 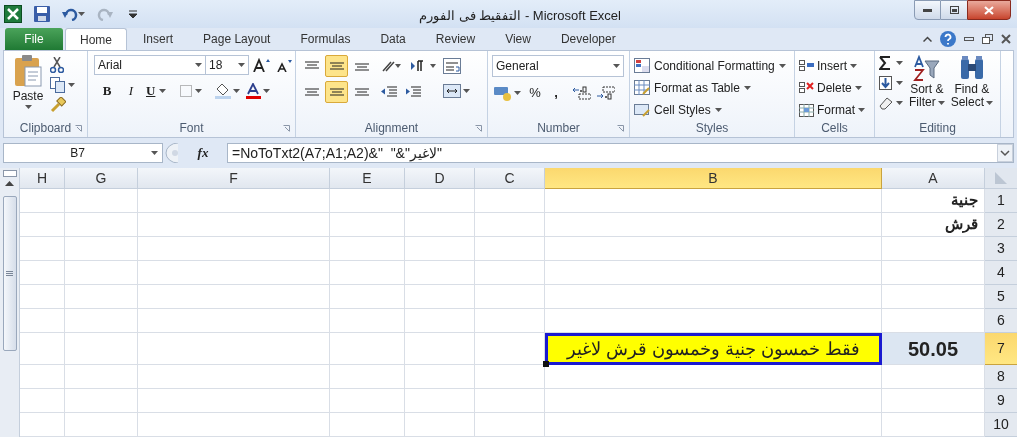 What do you see at coordinates (503, 92) in the screenshot?
I see `currency-icon` at bounding box center [503, 92].